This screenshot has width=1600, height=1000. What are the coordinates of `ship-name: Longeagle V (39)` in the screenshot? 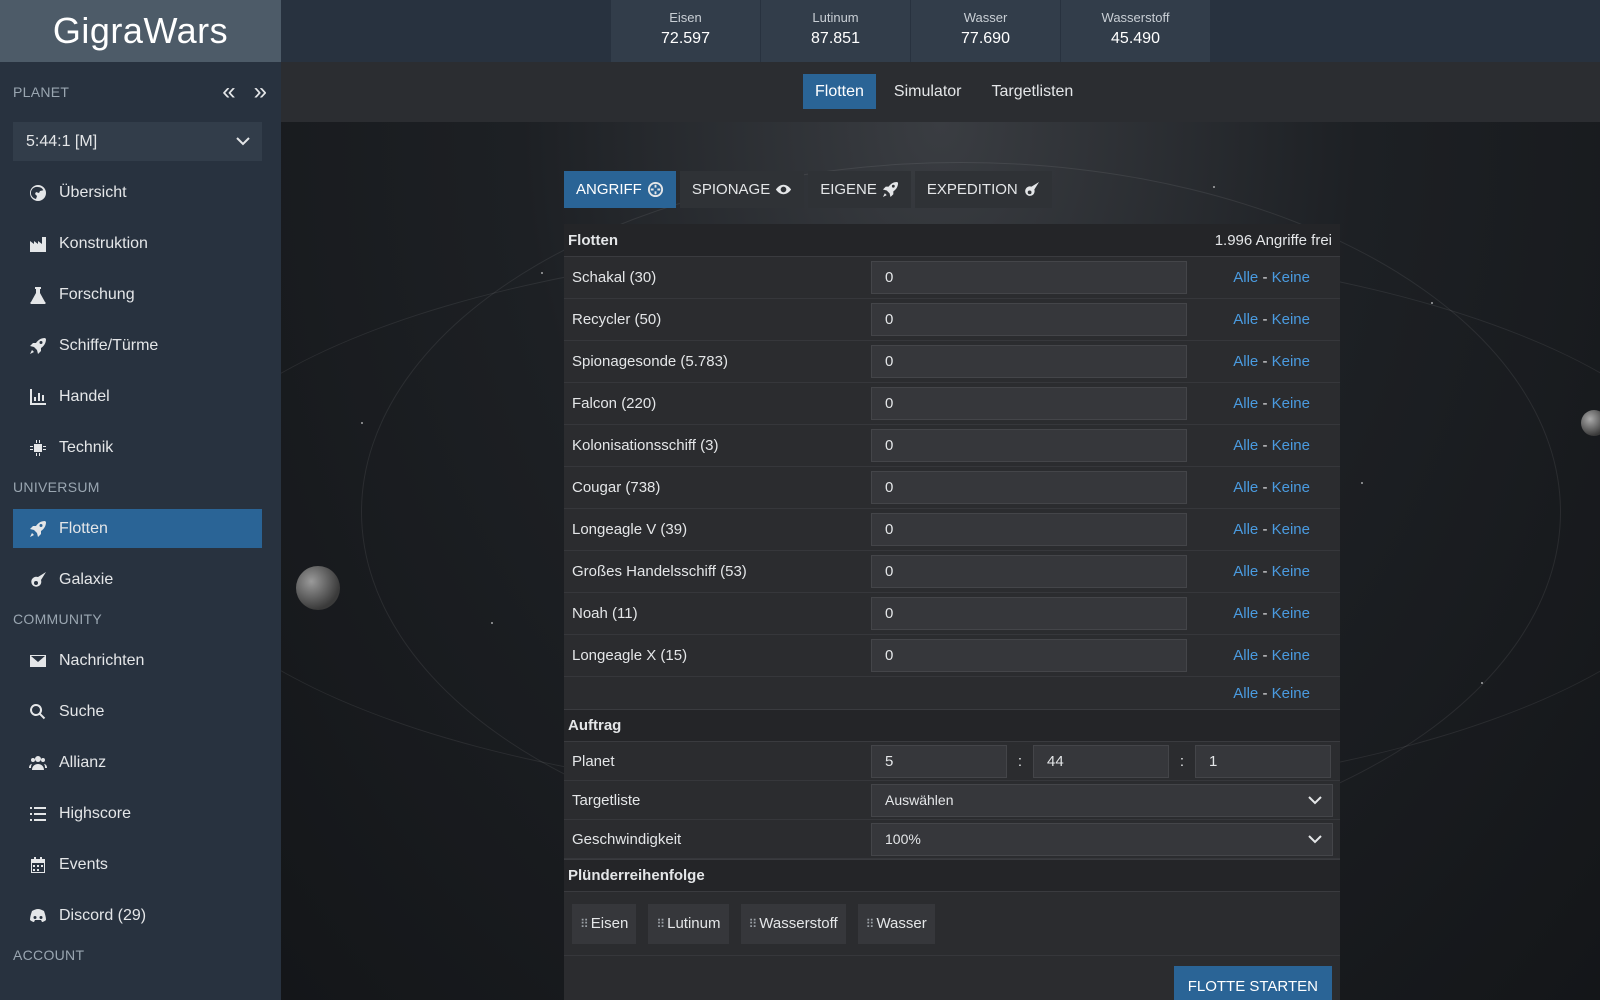 It's located at (630, 529).